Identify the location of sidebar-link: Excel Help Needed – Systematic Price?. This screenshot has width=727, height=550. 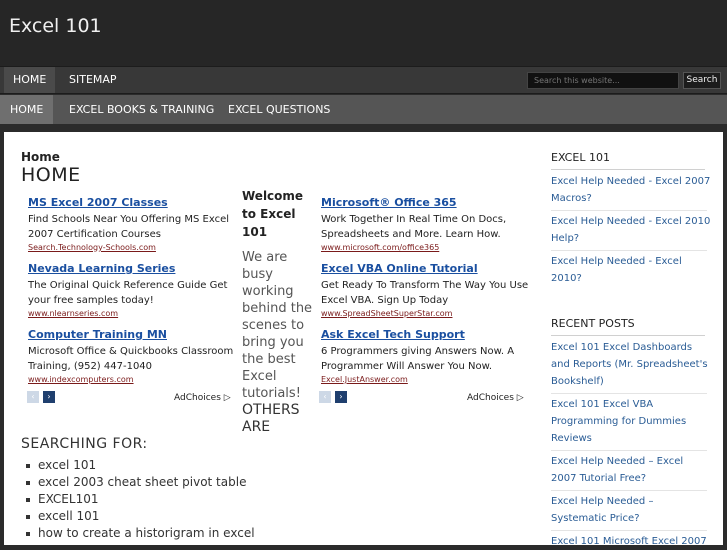
(631, 510).